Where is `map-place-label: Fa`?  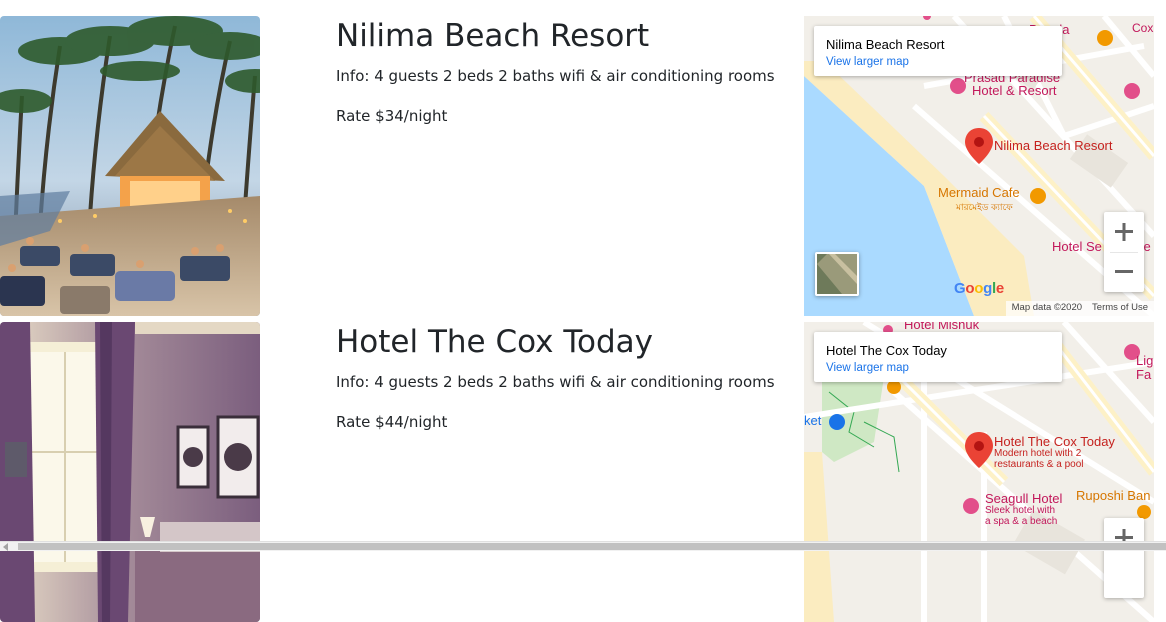
map-place-label: Fa is located at coordinates (1144, 374).